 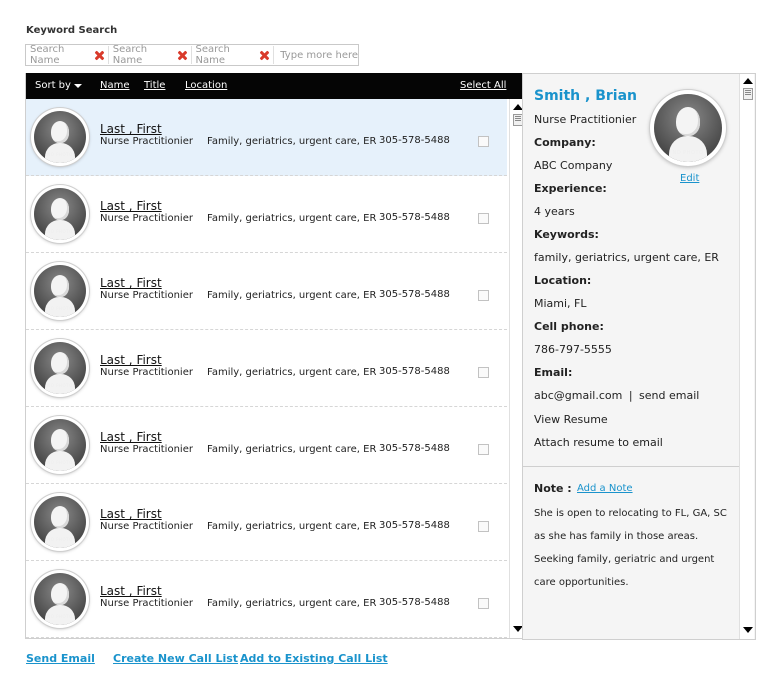 I want to click on keywords-label: Keywords:, so click(x=566, y=234).